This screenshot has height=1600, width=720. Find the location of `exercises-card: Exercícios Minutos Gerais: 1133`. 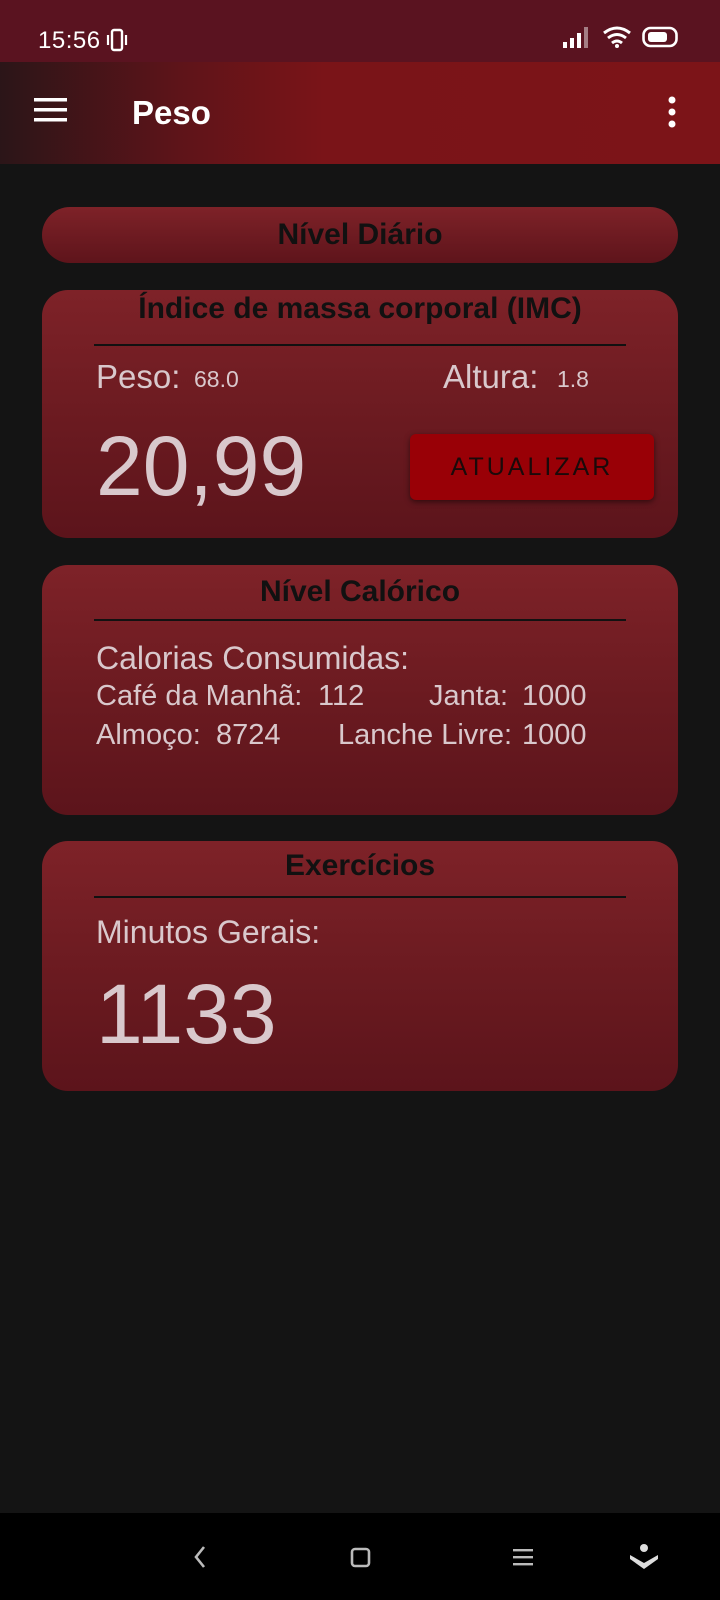

exercises-card: Exercícios Minutos Gerais: 1133 is located at coordinates (360, 966).